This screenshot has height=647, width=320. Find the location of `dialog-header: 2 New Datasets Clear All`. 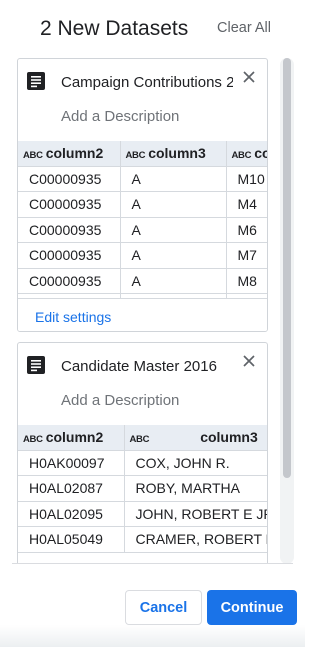

dialog-header: 2 New Datasets Clear All is located at coordinates (152, 29).